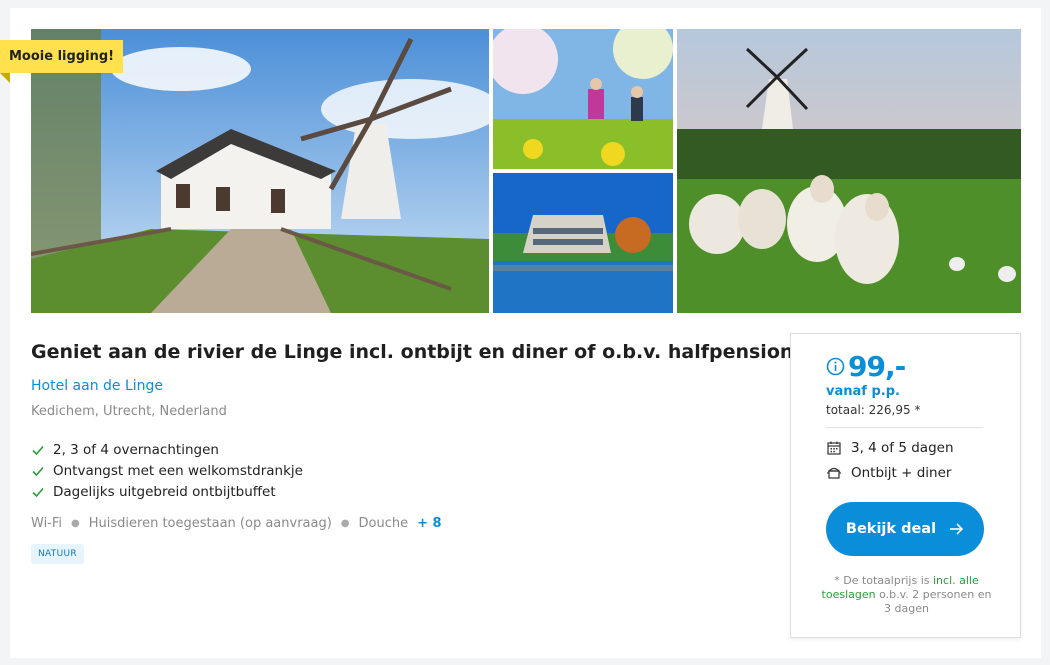  I want to click on duration-row: 3, 4 of 5 dagen, so click(890, 448).